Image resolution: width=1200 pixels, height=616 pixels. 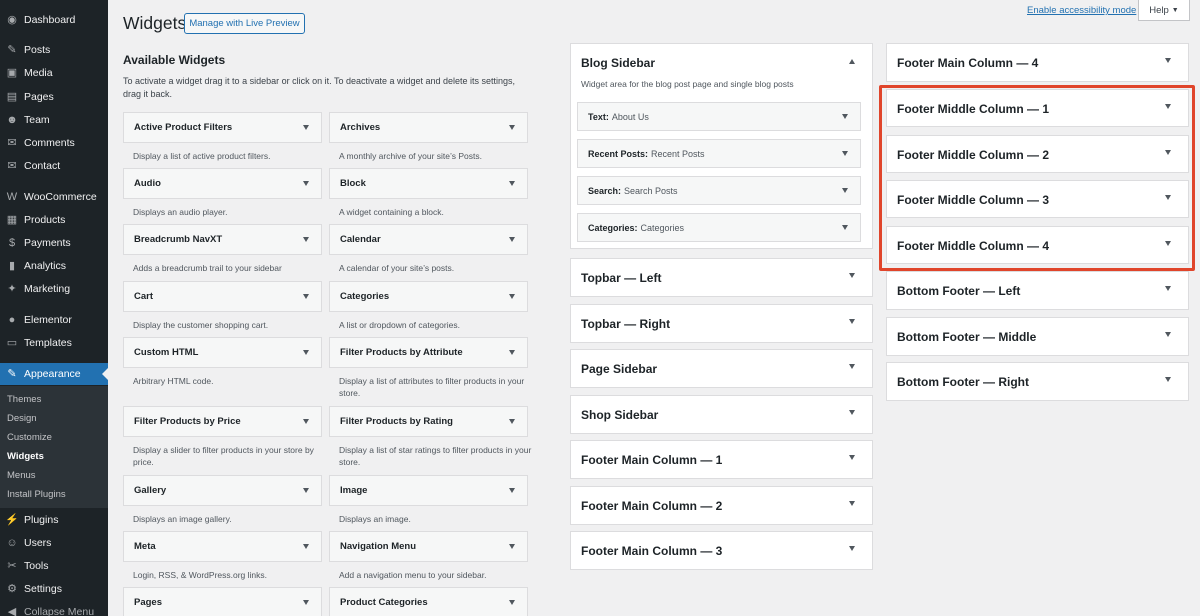 I want to click on templates-icon: ▭, so click(x=12, y=342).